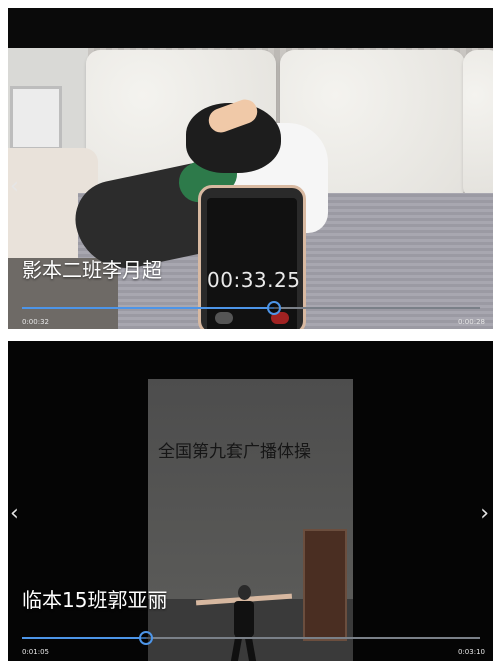  Describe the element at coordinates (325, 585) in the screenshot. I see `door` at that location.